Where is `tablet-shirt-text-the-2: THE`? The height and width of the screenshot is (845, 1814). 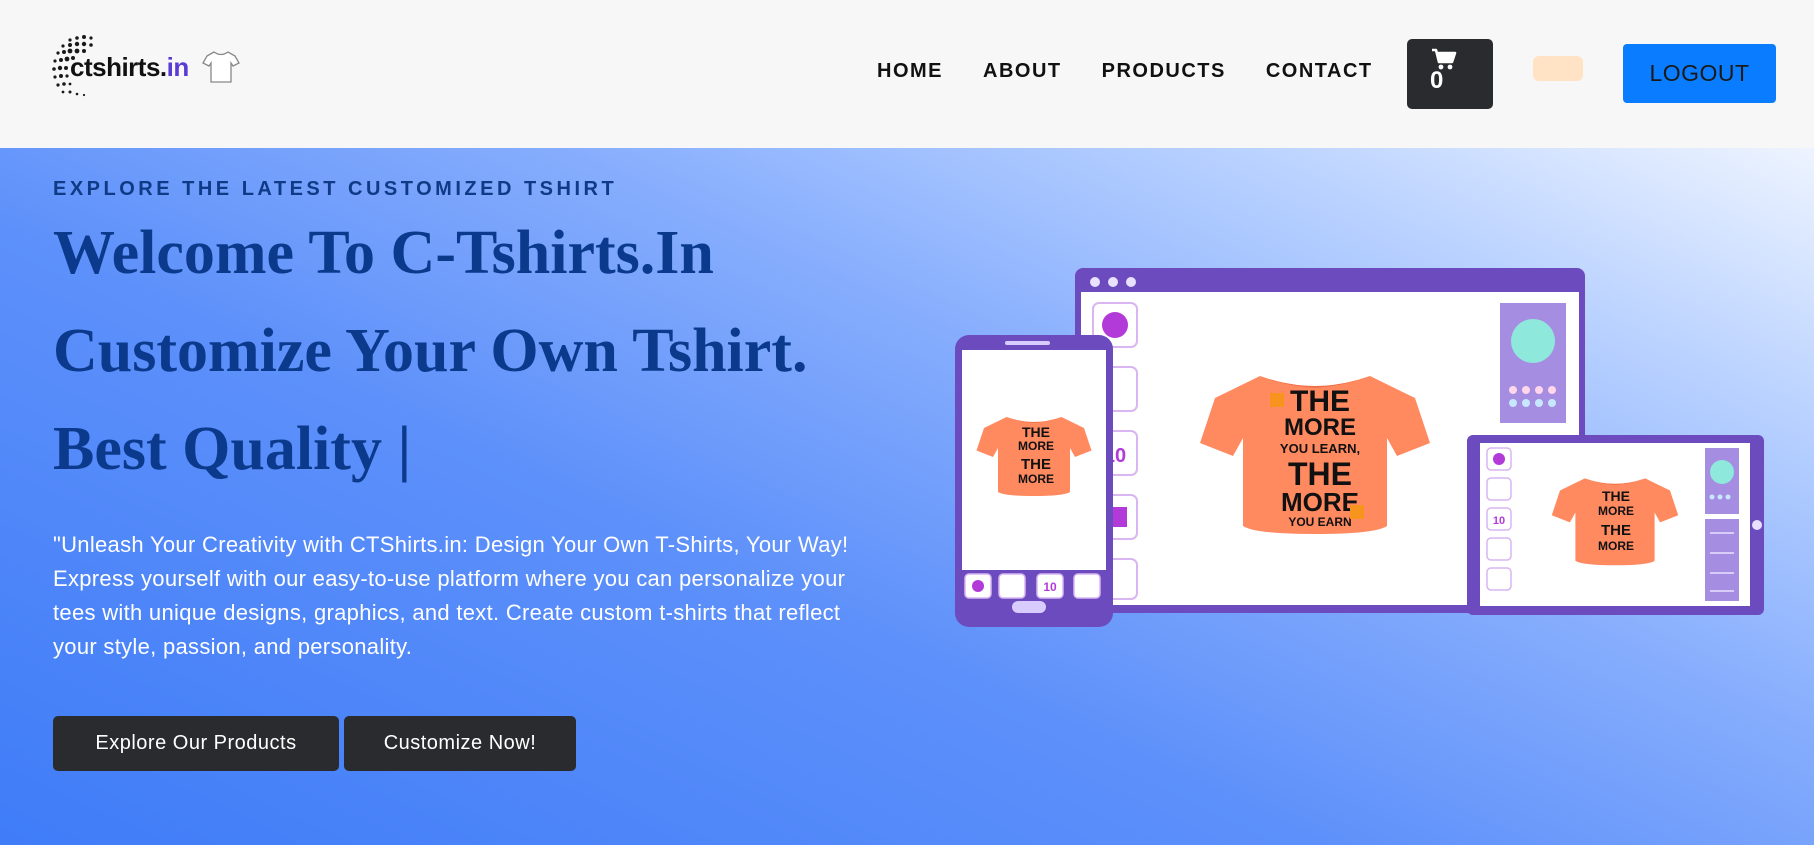
tablet-shirt-text-the-2: THE is located at coordinates (1616, 530).